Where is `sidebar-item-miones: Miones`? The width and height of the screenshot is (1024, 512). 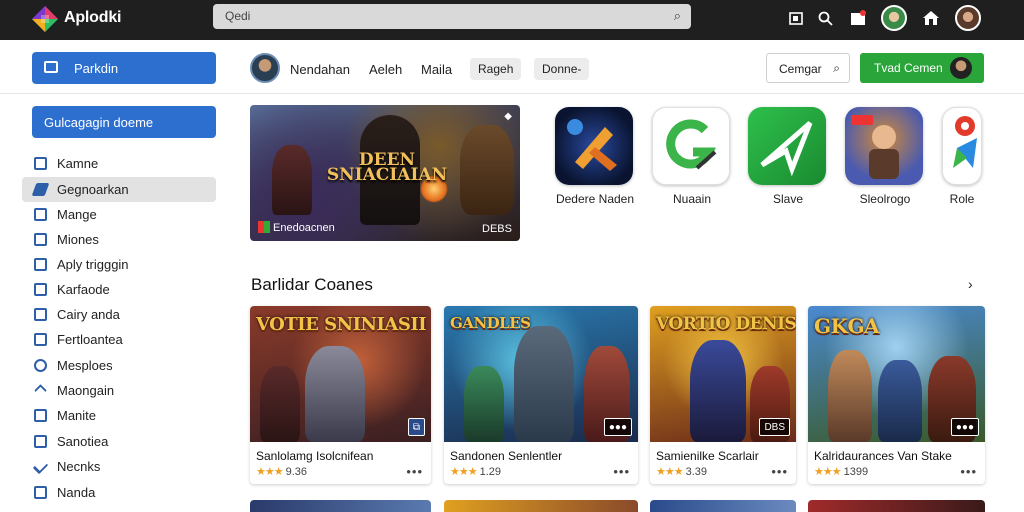 sidebar-item-miones: Miones is located at coordinates (119, 239).